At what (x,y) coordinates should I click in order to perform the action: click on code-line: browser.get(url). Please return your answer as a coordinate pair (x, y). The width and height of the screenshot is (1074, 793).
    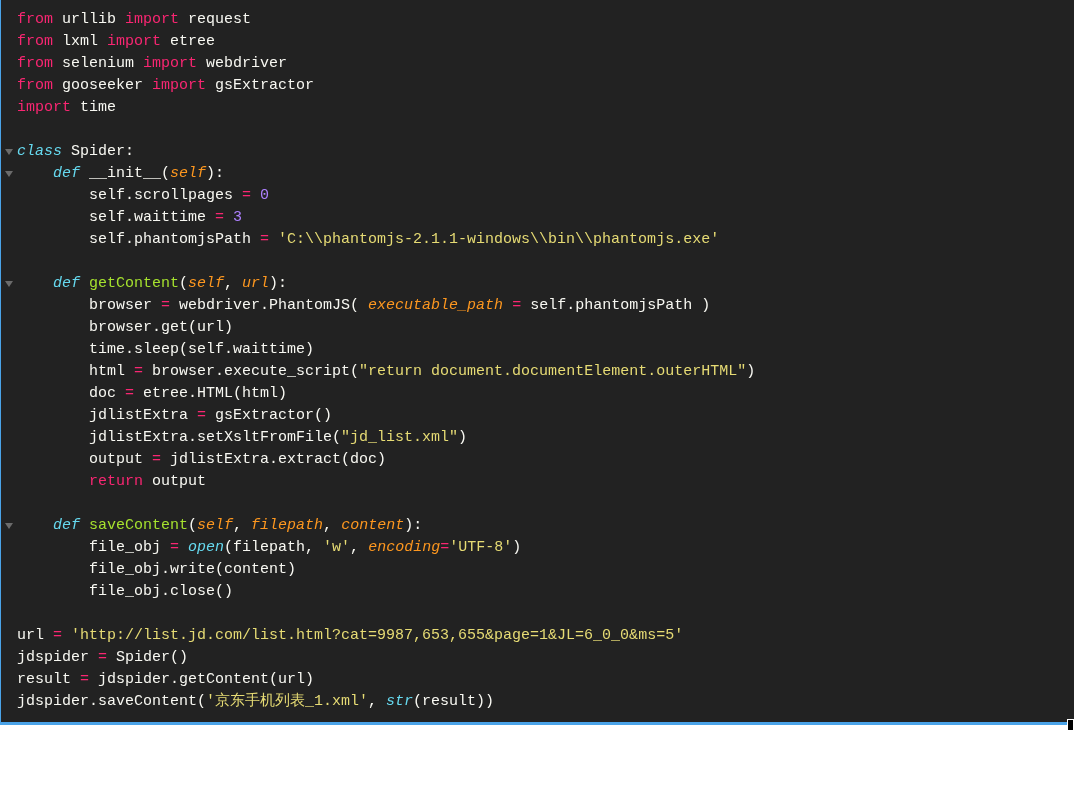
    Looking at the image, I should click on (161, 328).